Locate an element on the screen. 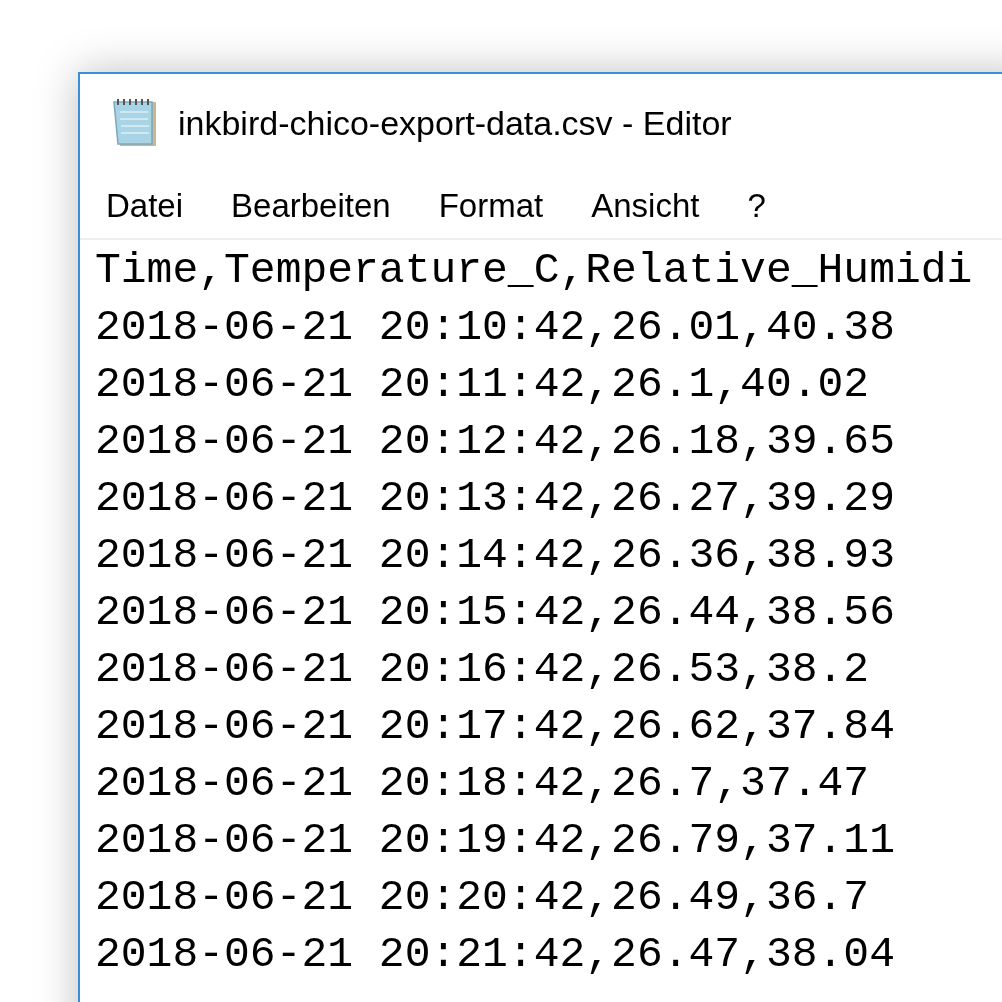 This screenshot has width=1002, height=1002. window-title: inkbird-chico-export-data.csv - Editor is located at coordinates (455, 123).